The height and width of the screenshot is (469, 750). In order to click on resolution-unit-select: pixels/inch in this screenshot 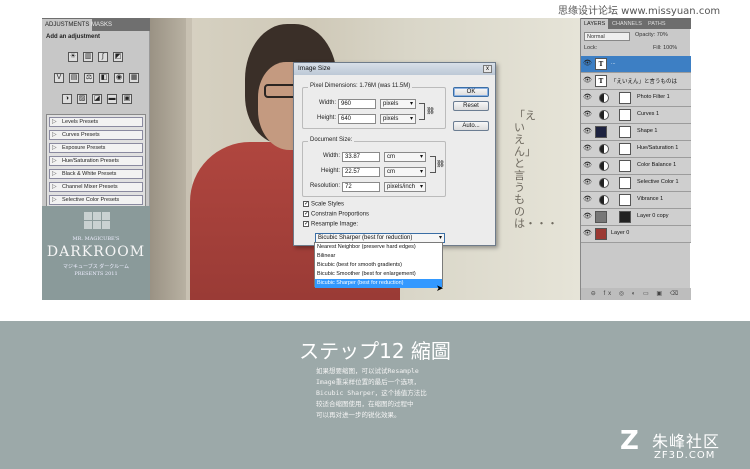, I will do `click(405, 187)`.